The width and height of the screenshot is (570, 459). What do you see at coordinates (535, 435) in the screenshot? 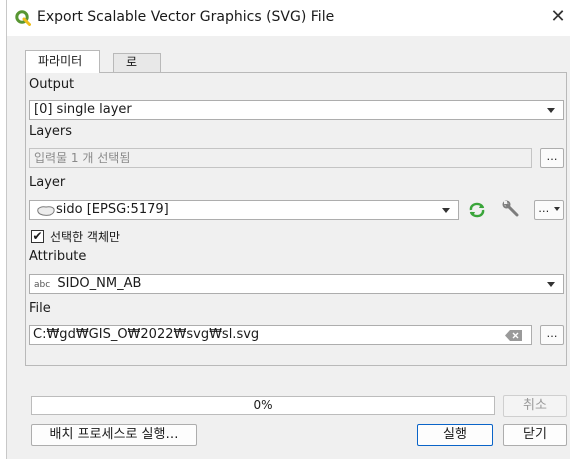
I see `close-button: 닫기` at bounding box center [535, 435].